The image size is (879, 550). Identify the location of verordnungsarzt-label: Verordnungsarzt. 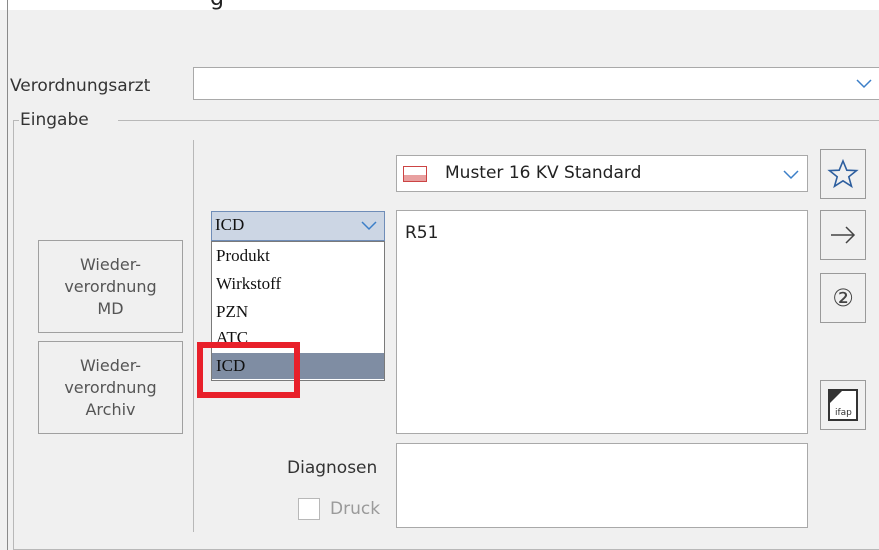
(80, 86).